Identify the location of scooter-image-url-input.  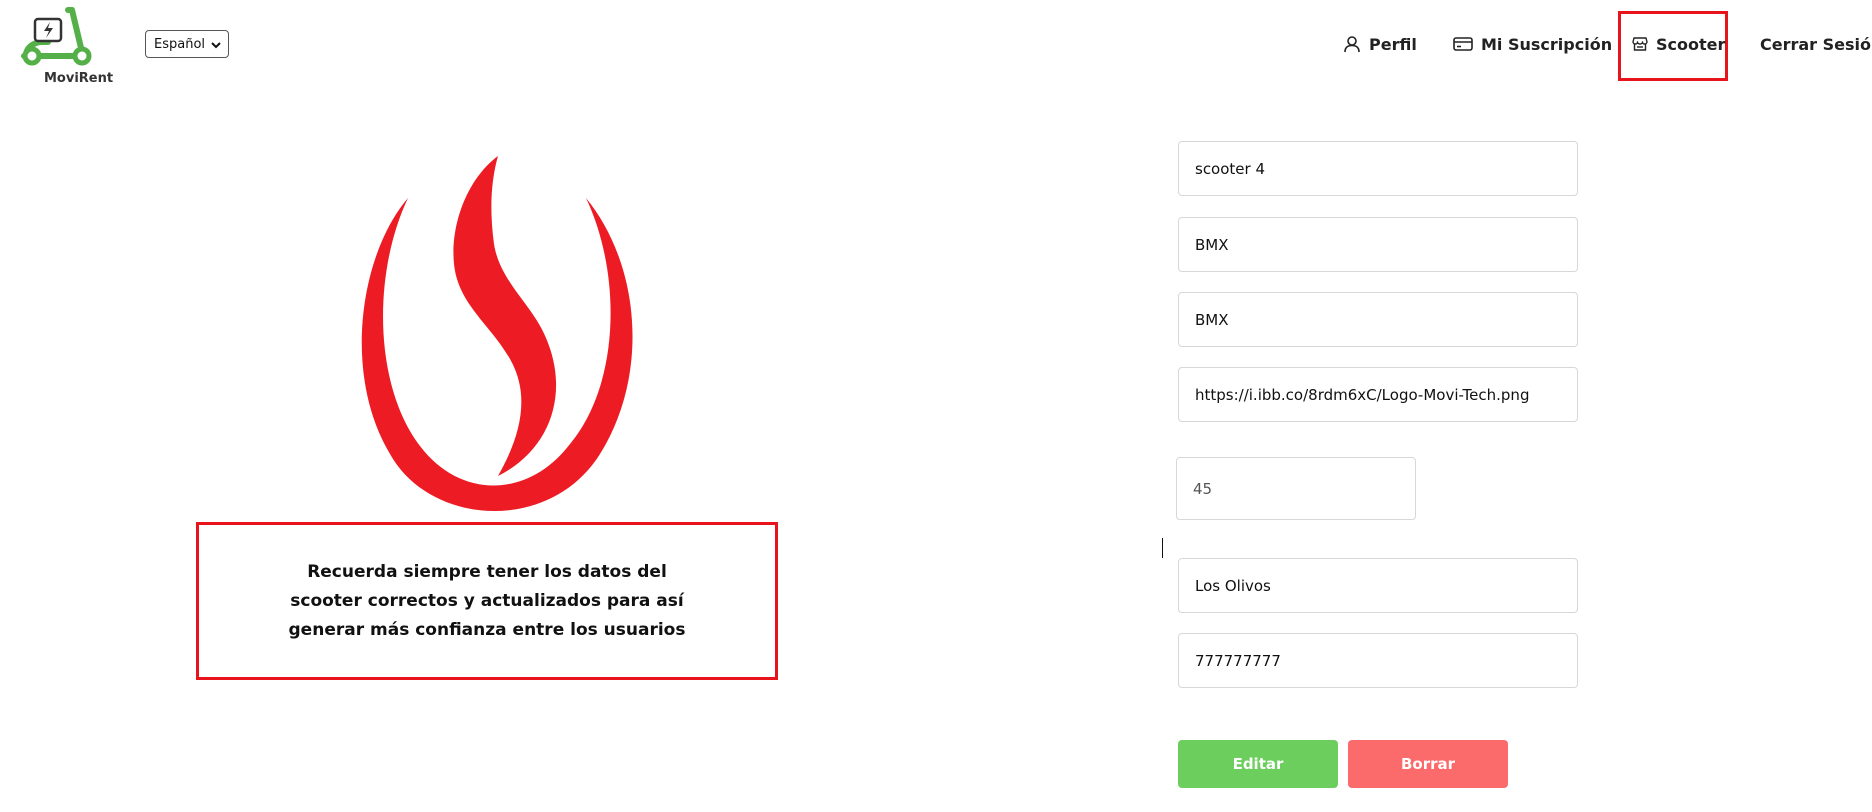
(1378, 394).